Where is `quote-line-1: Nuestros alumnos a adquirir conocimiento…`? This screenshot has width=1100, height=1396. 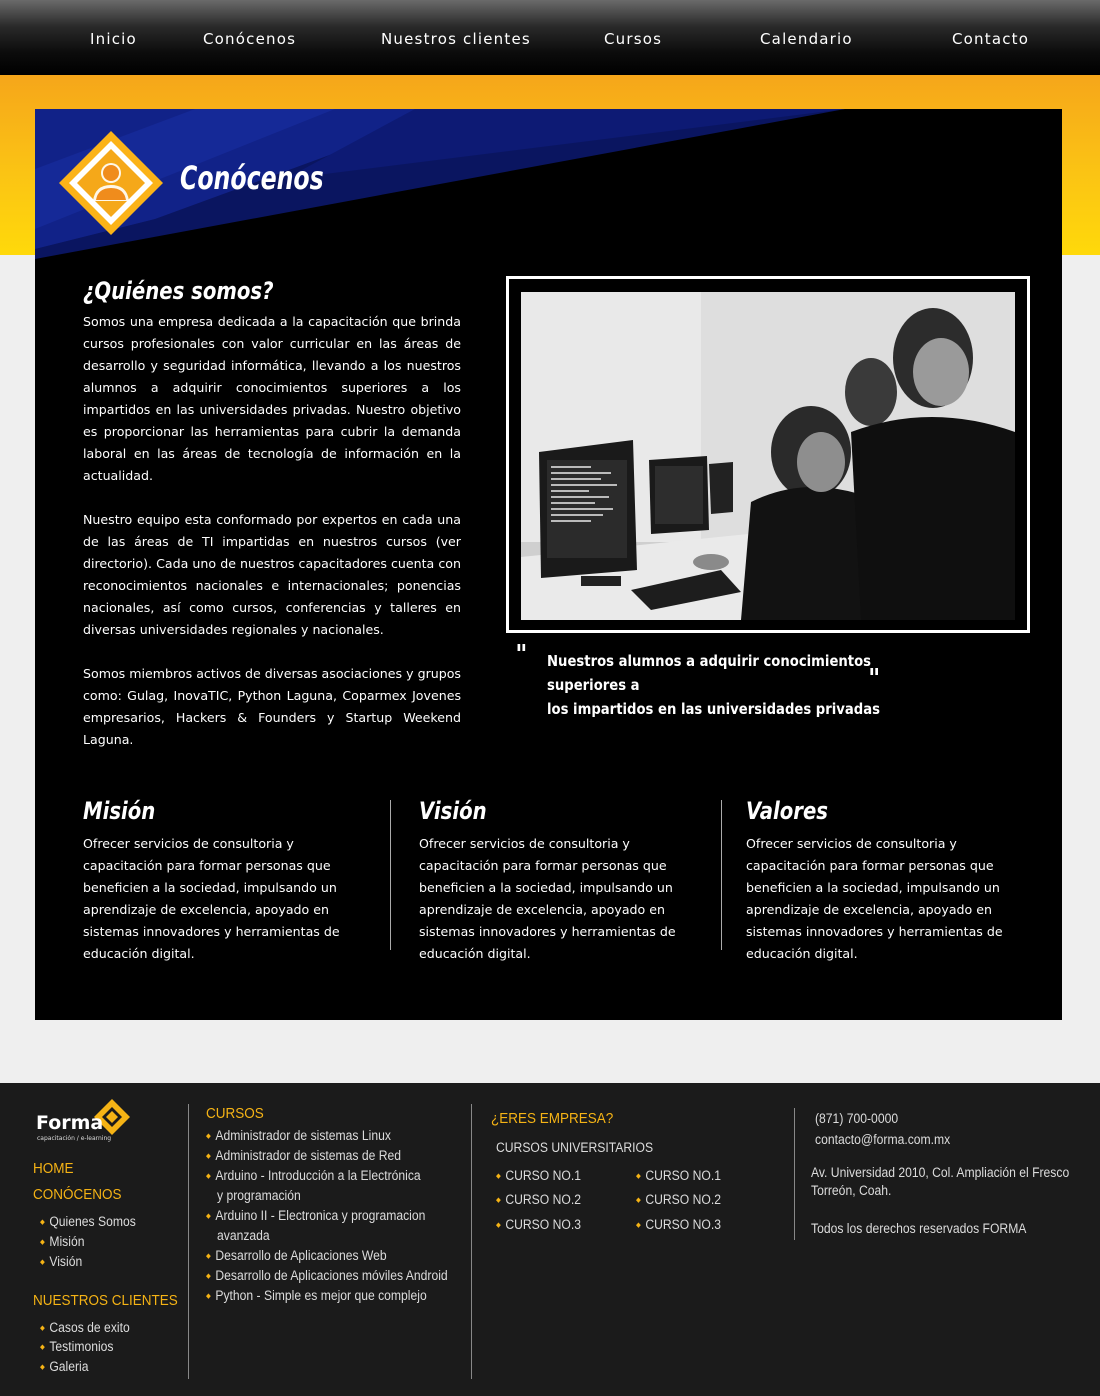
quote-line-1: Nuestros alumnos a adquirir conocimiento… is located at coordinates (709, 673).